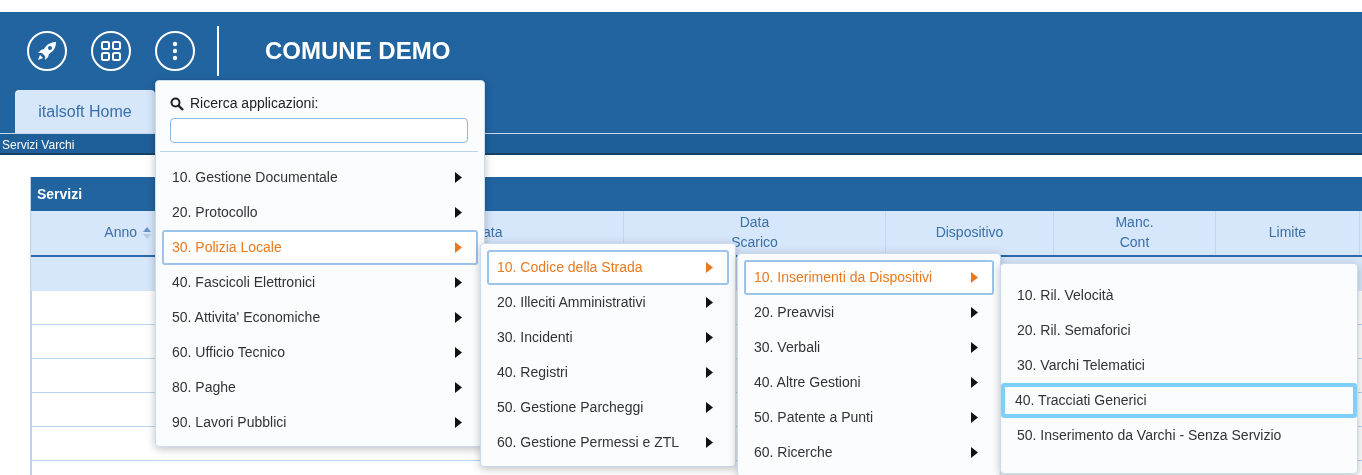 This screenshot has height=475, width=1362. Describe the element at coordinates (1179, 365) in the screenshot. I see `menu-item: 30. Varchi Telematici` at that location.